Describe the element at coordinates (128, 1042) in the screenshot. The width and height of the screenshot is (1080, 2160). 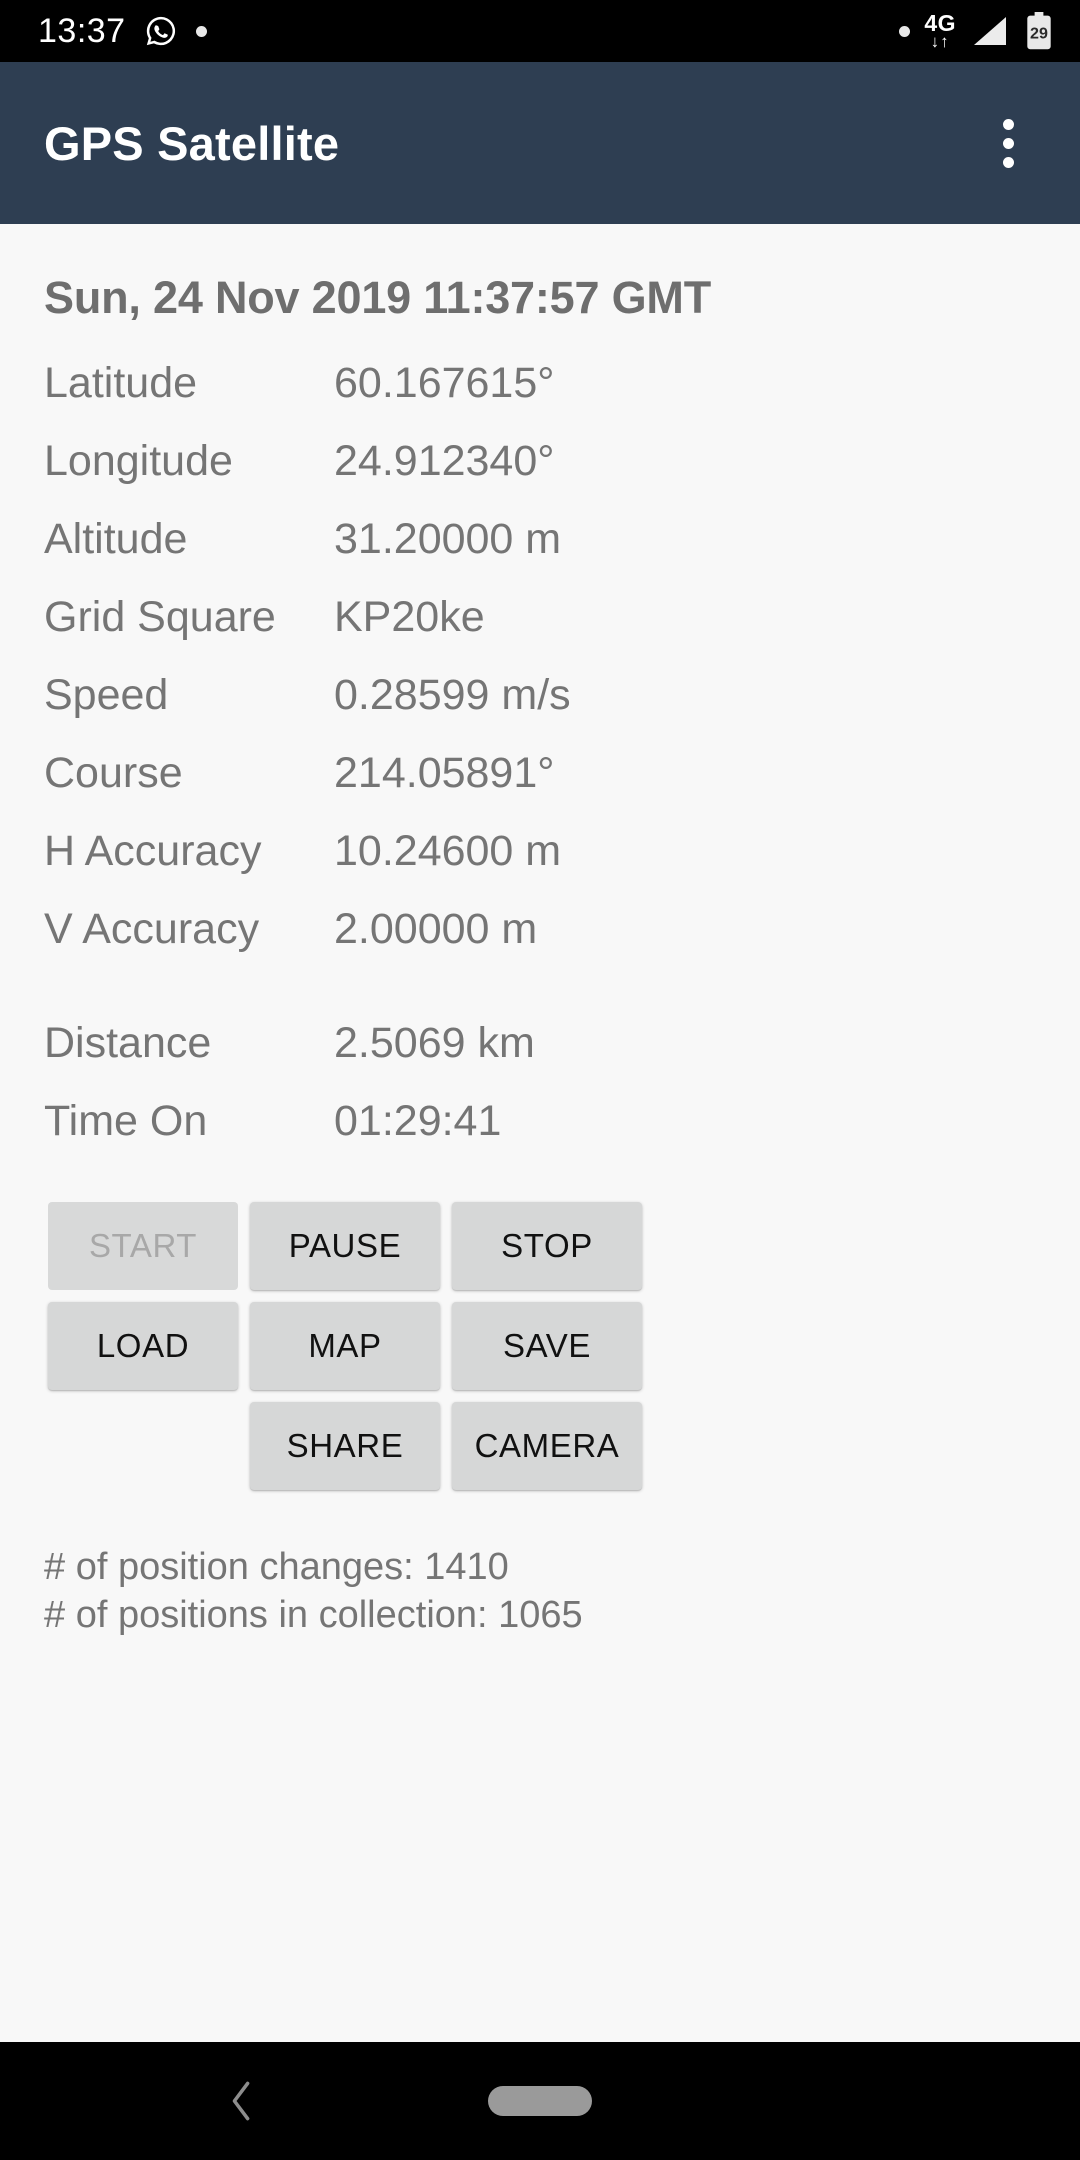
I see `row-label: Distance` at that location.